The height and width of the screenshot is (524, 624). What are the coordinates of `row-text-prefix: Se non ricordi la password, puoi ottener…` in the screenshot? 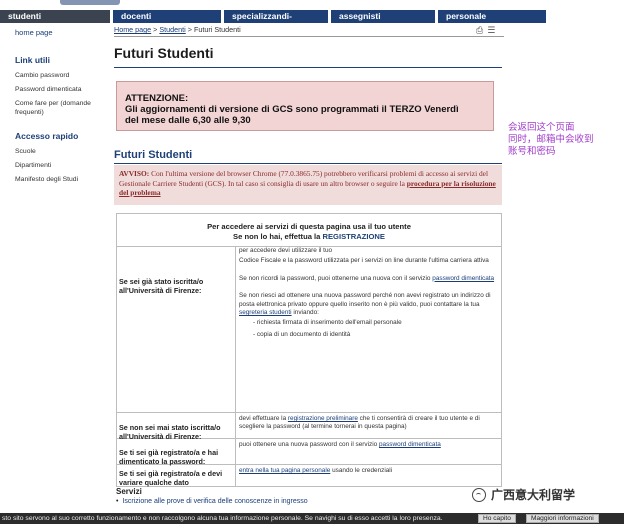 It's located at (336, 278).